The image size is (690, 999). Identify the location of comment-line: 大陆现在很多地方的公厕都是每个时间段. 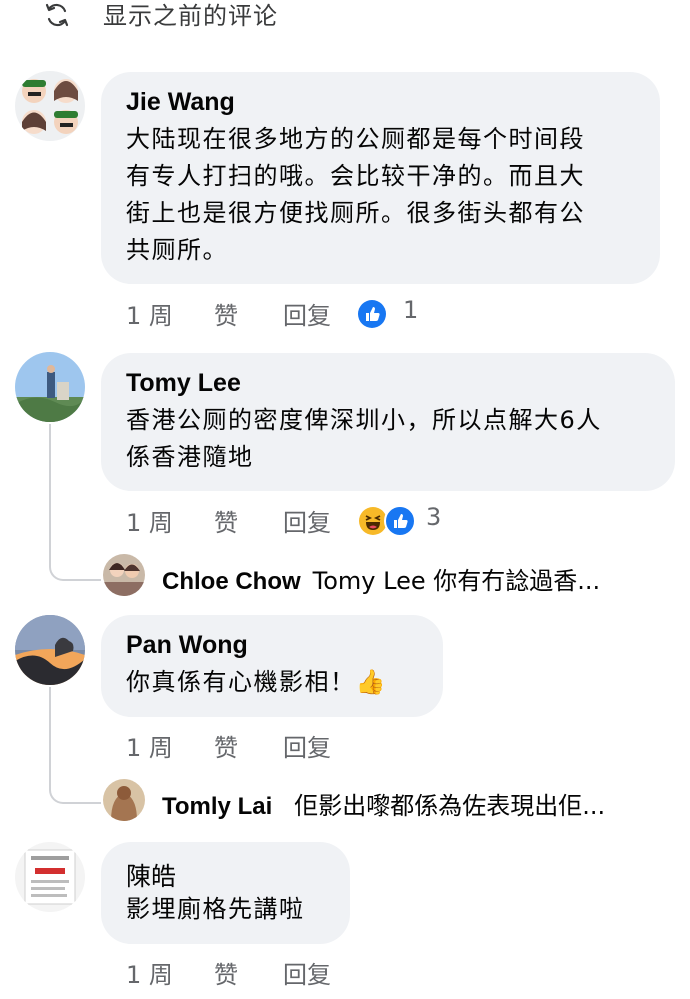
(355, 139).